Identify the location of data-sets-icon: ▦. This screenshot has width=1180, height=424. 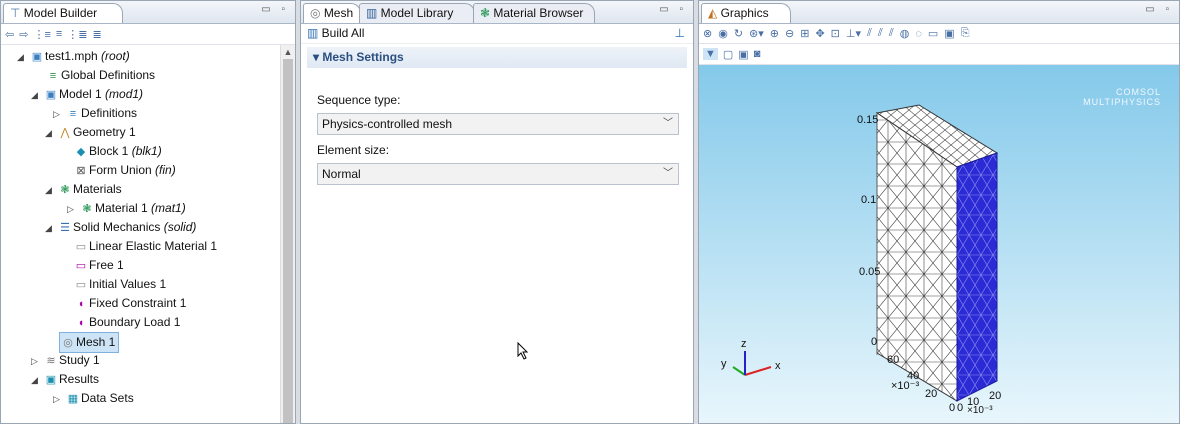
(73, 399).